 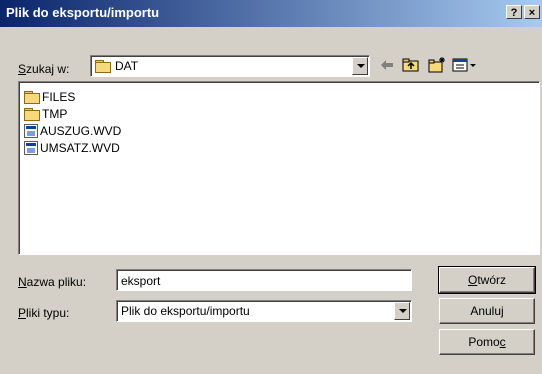 I want to click on back-arrow-icon, so click(x=387, y=65).